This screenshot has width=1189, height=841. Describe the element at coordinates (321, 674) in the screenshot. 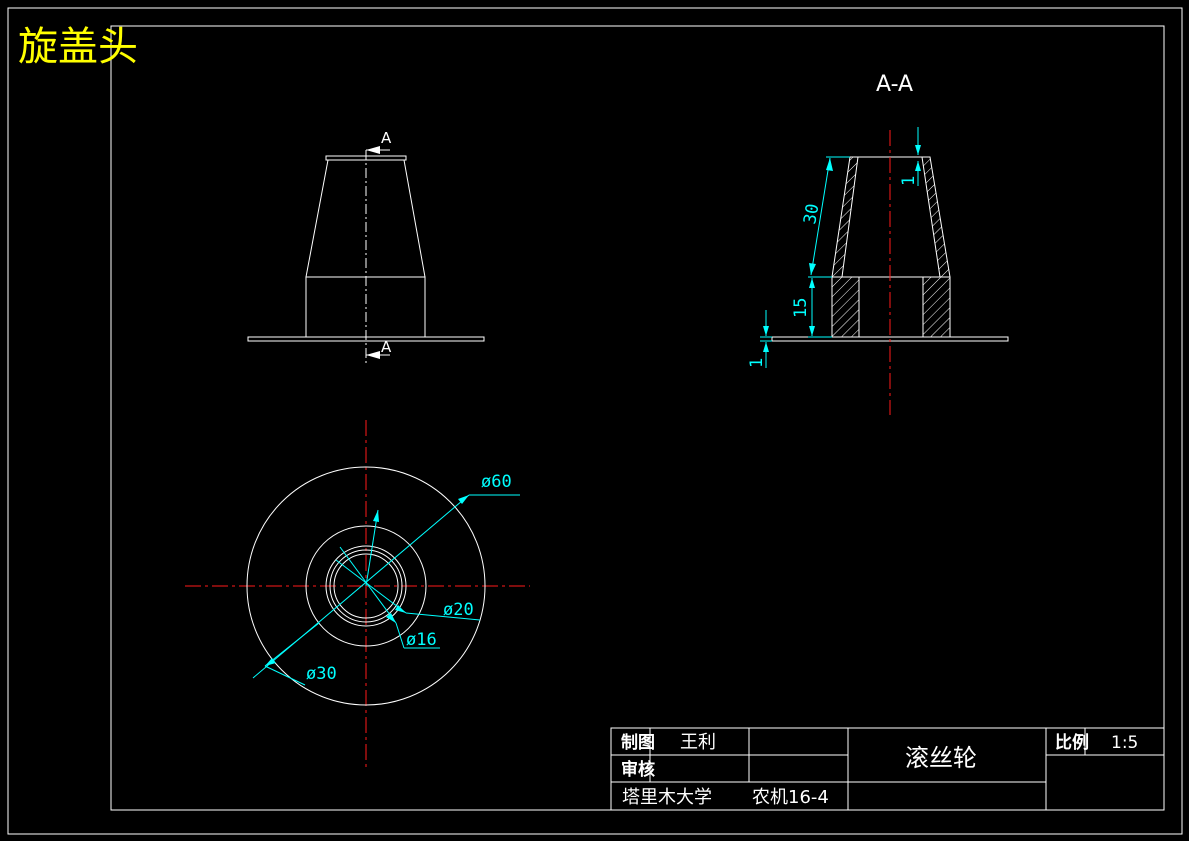

I see `dim-d30: ø30` at that location.